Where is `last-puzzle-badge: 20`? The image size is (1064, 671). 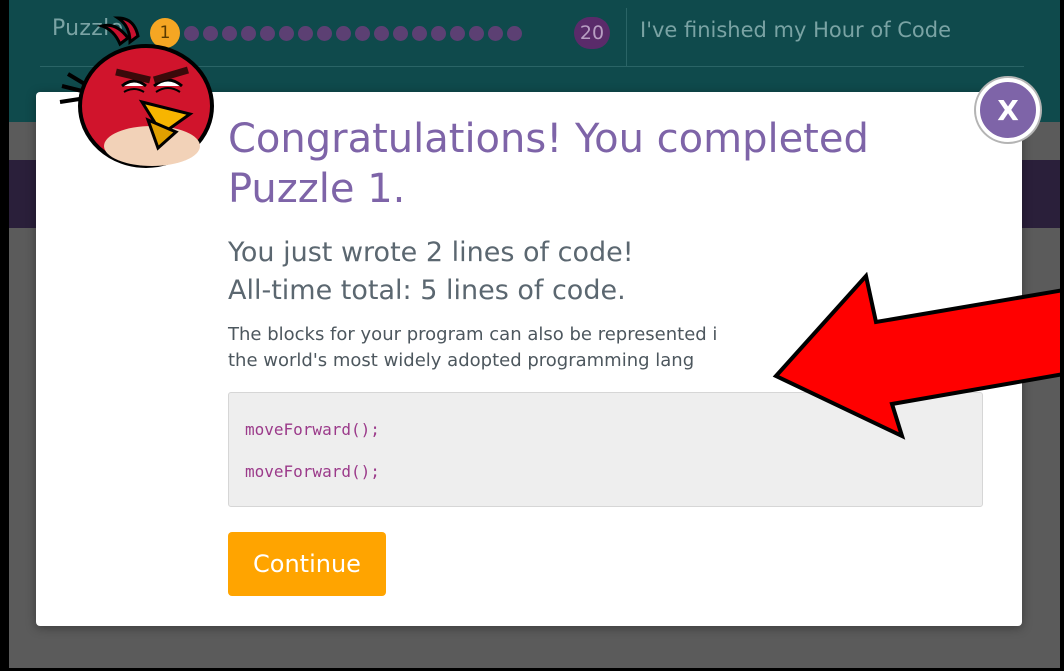 last-puzzle-badge: 20 is located at coordinates (592, 33).